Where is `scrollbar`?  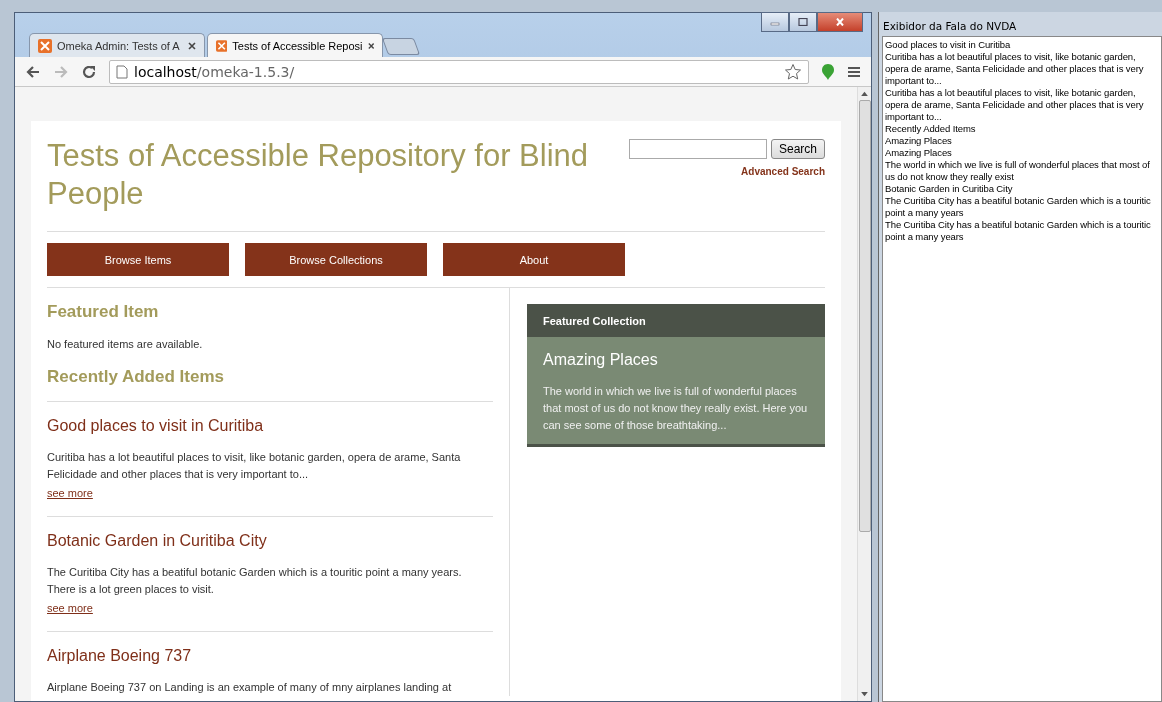 scrollbar is located at coordinates (864, 394).